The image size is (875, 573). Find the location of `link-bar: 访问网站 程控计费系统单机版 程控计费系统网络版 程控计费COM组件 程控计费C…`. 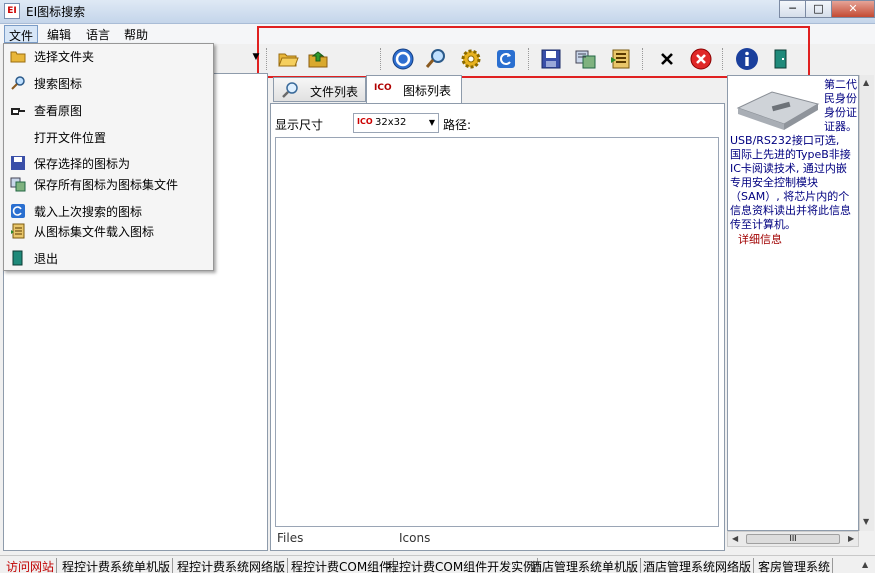

link-bar: 访问网站 程控计费系统单机版 程控计费系统网络版 程控计费COM组件 程控计费C… is located at coordinates (437, 564).